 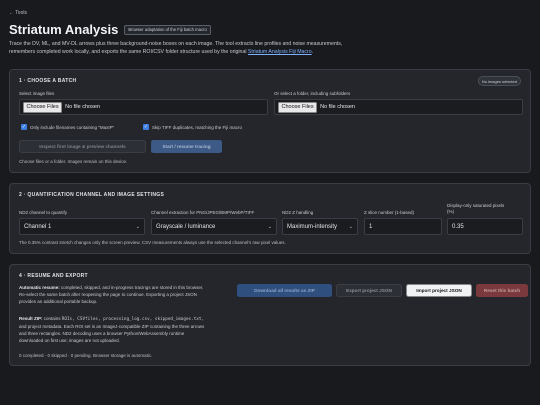 What do you see at coordinates (502, 290) in the screenshot?
I see `reset-batch-button: Reset this batch` at bounding box center [502, 290].